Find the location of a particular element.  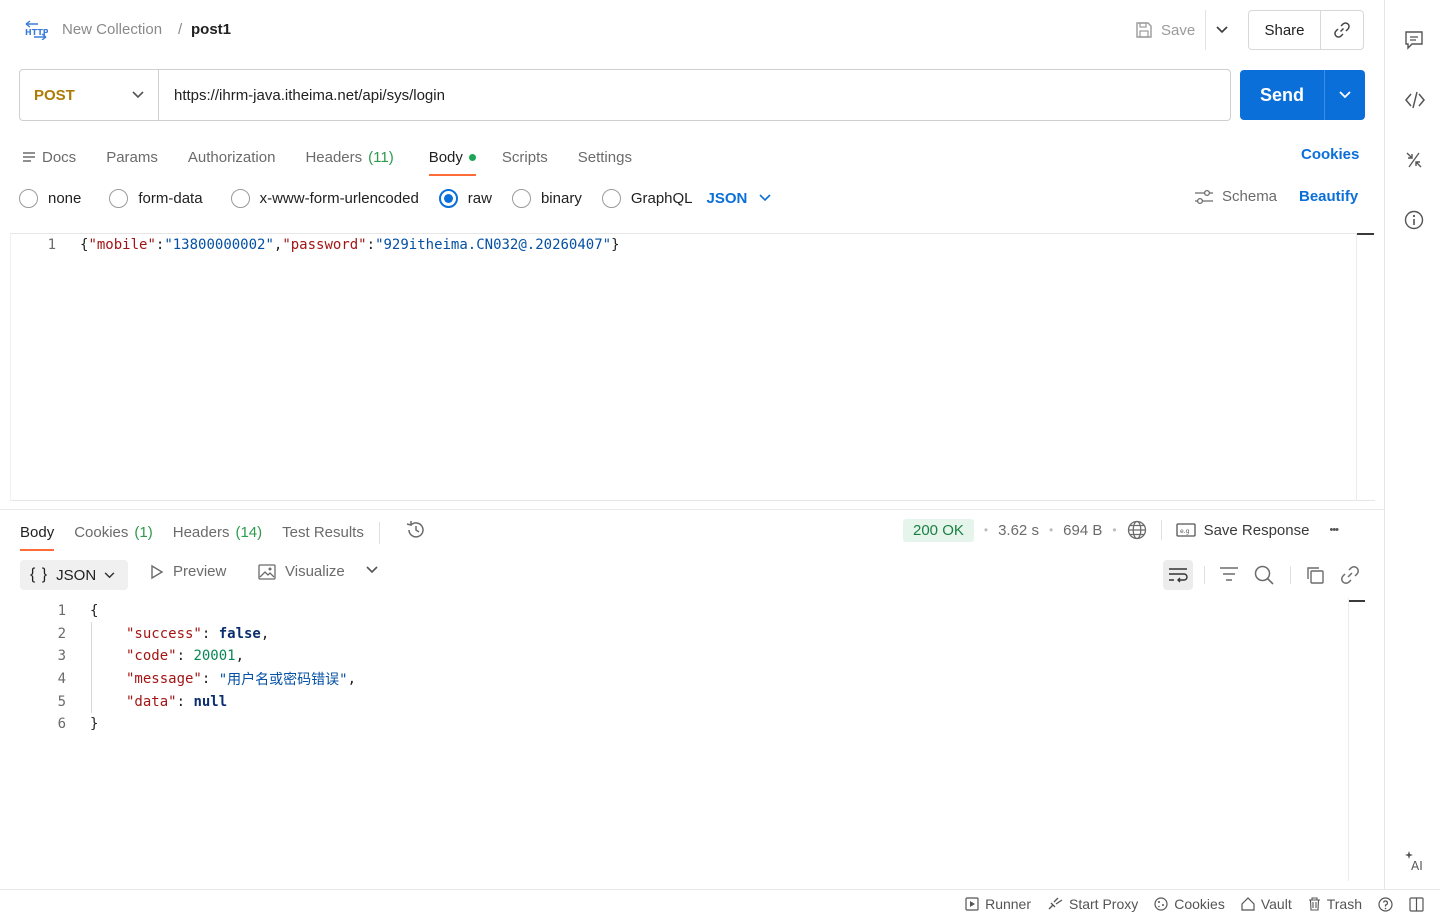

tab-params: Params is located at coordinates (132, 158).